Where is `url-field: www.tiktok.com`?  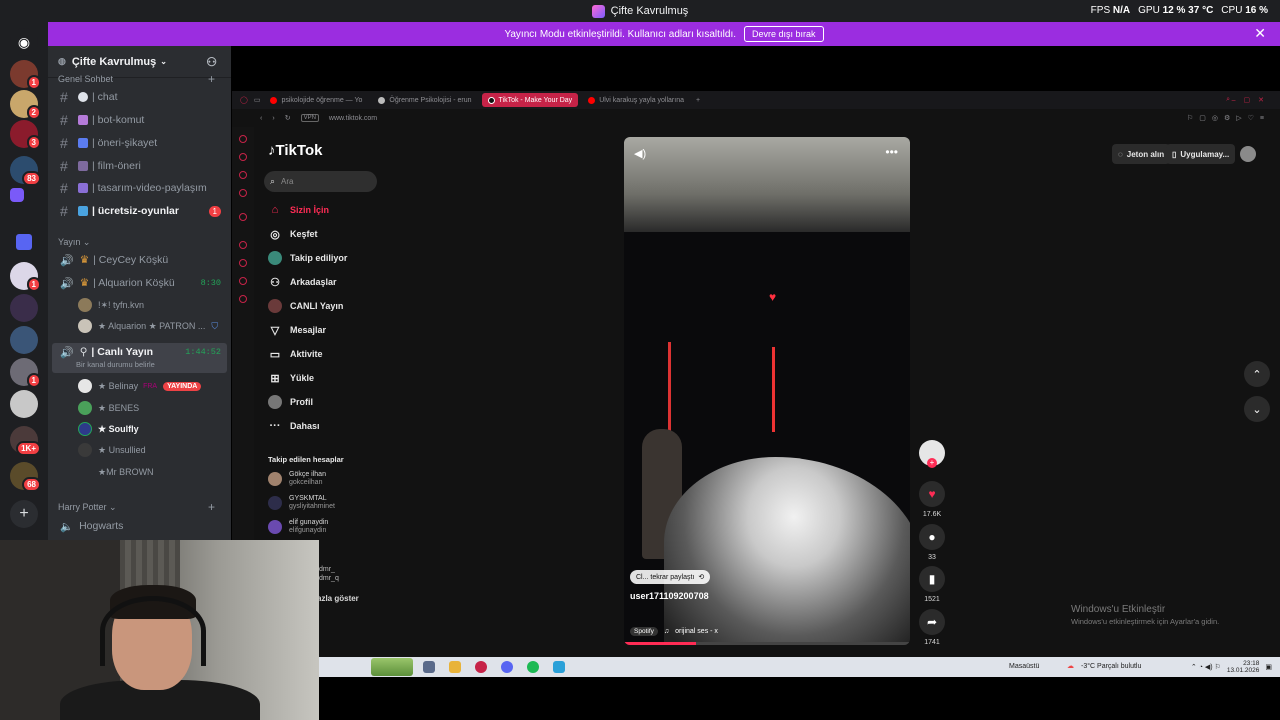 url-field: www.tiktok.com is located at coordinates (353, 118).